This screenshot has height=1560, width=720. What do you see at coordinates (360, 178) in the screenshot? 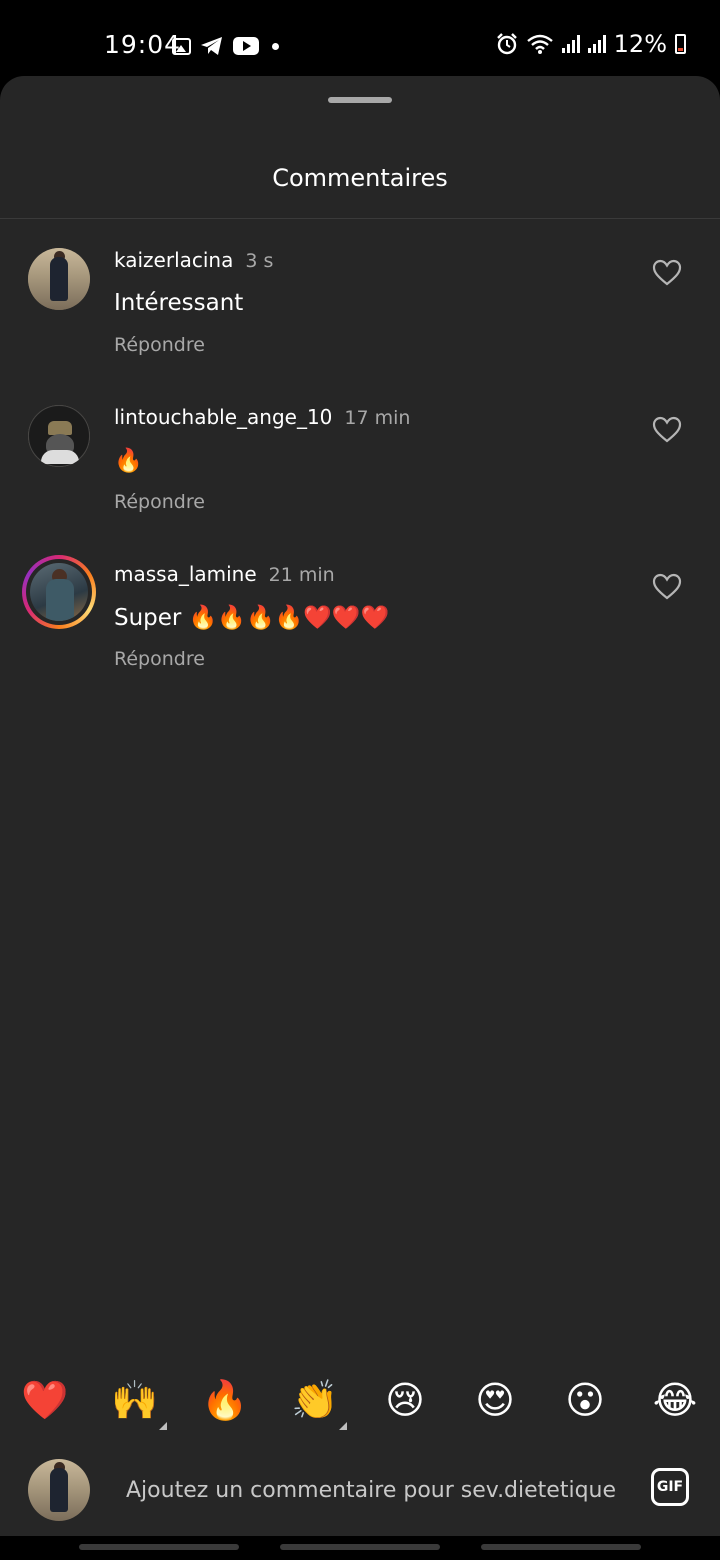
I see `sheet-title: Commentaires` at bounding box center [360, 178].